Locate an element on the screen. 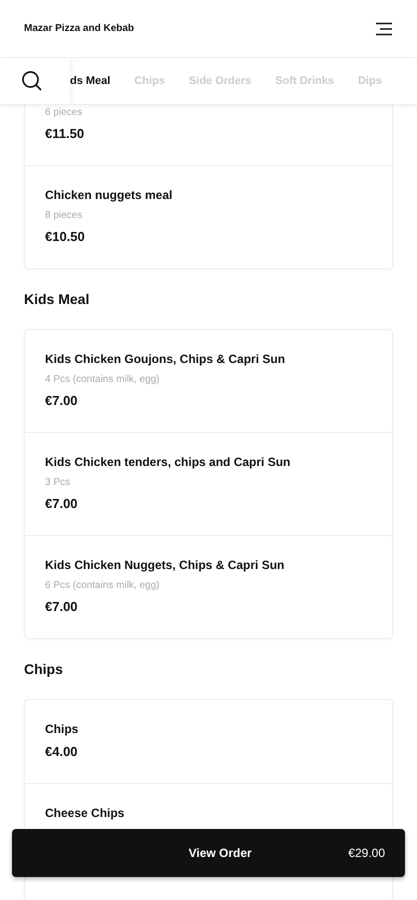 The height and width of the screenshot is (900, 417). restaurant-name: Mazar Pizza and Kebab is located at coordinates (79, 28).